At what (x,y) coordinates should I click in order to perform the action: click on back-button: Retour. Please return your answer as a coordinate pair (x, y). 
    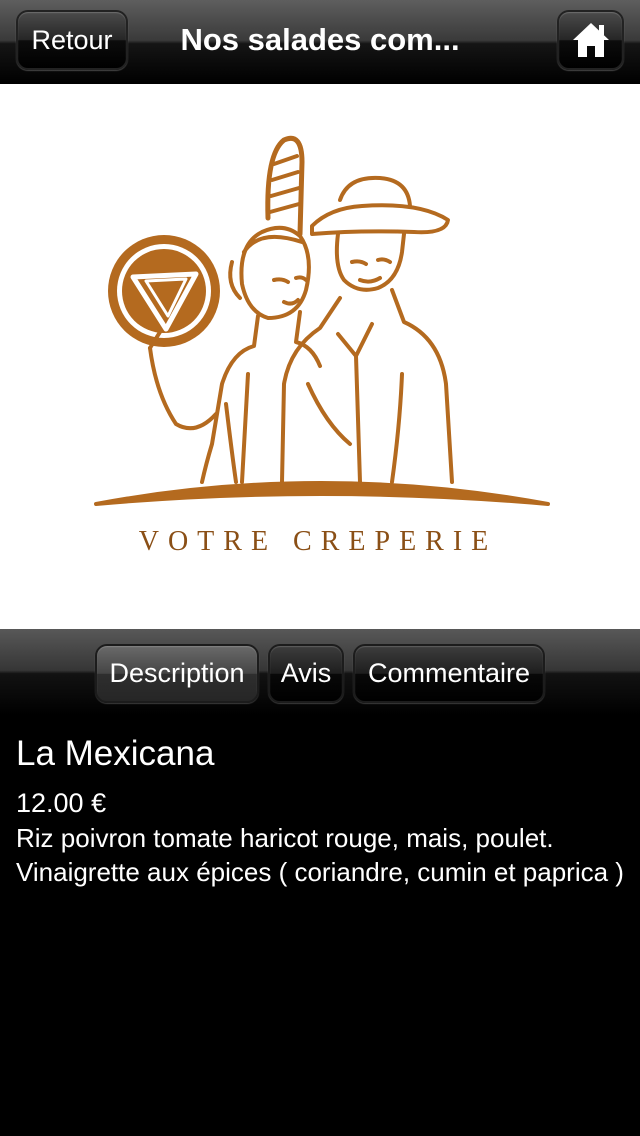
    Looking at the image, I should click on (72, 40).